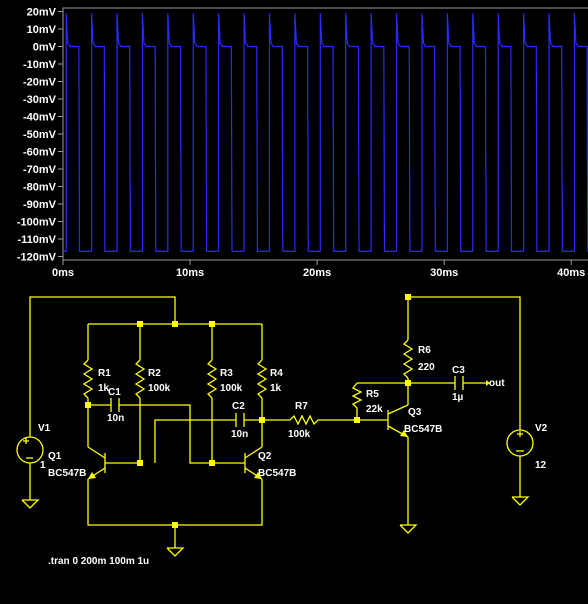 The image size is (588, 604). What do you see at coordinates (114, 392) in the screenshot?
I see `c1-name: C1` at bounding box center [114, 392].